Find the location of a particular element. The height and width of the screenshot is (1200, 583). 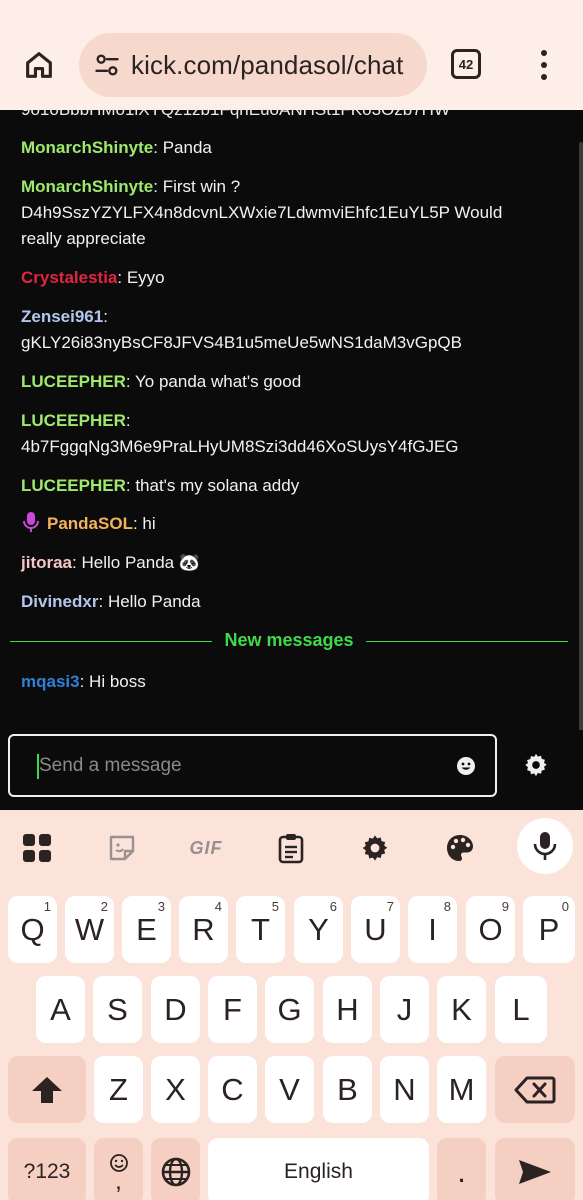

apps-grid-icon is located at coordinates (37, 848).